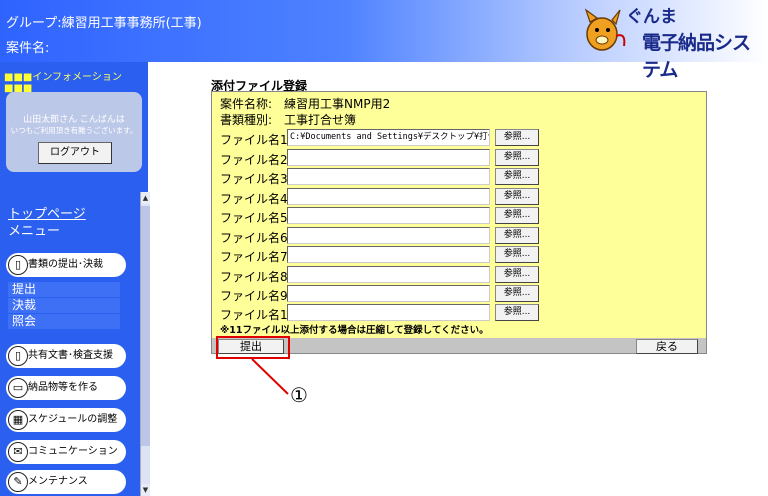 The width and height of the screenshot is (768, 496). I want to click on logout-button: ログアウト, so click(75, 153).